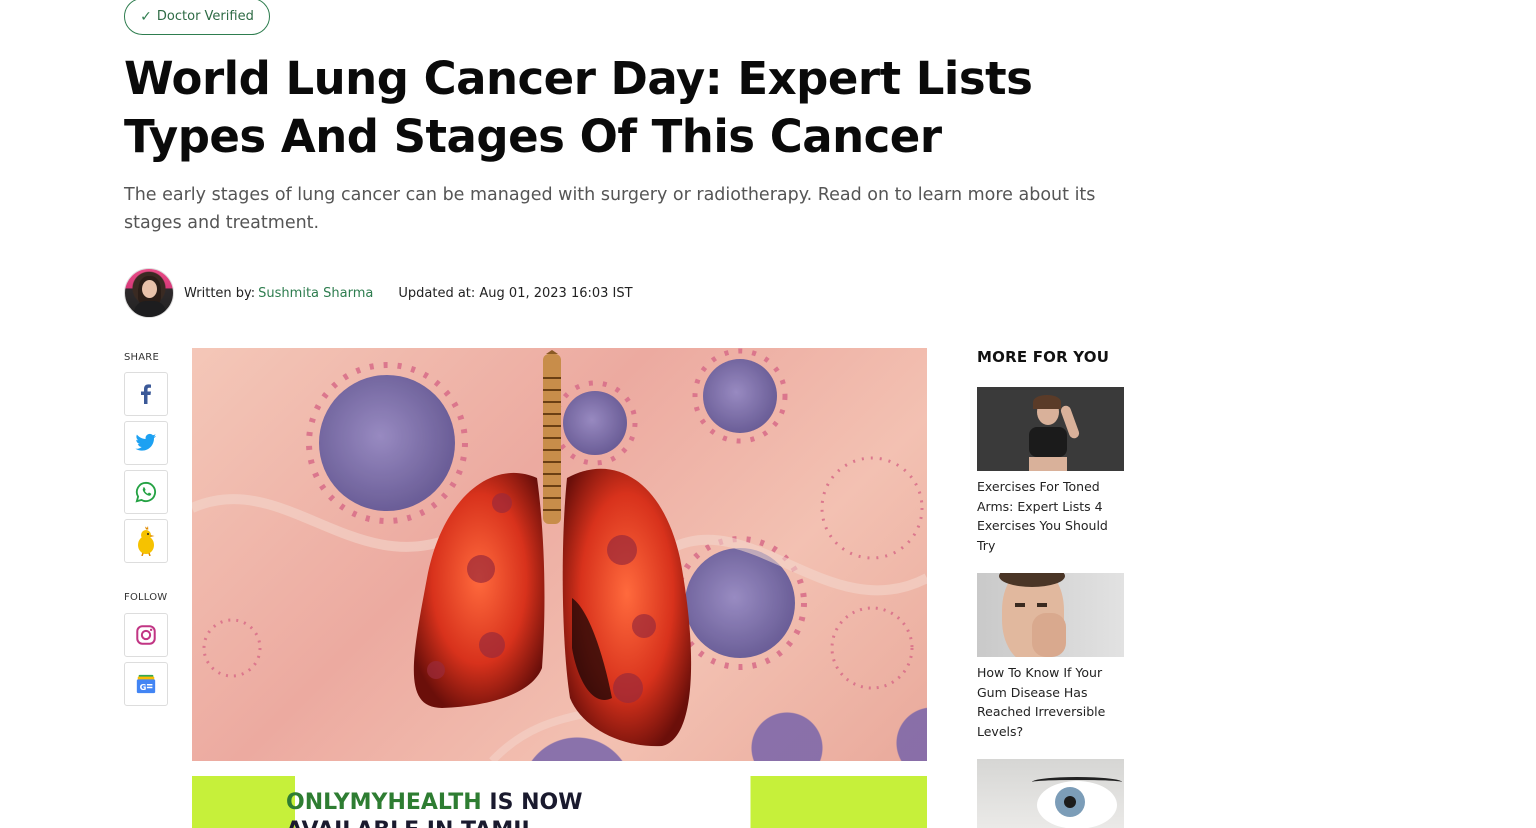  I want to click on google-news-icon: G, so click(146, 684).